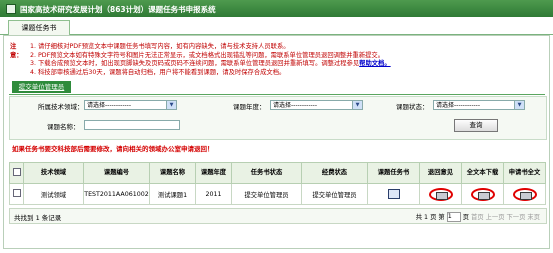 This screenshot has width=553, height=253. Describe the element at coordinates (278, 216) in the screenshot. I see `pager-bar: 共找到 1 条记录 共 1 页 第 1 页 首页 上一页 下一页 末页` at that location.